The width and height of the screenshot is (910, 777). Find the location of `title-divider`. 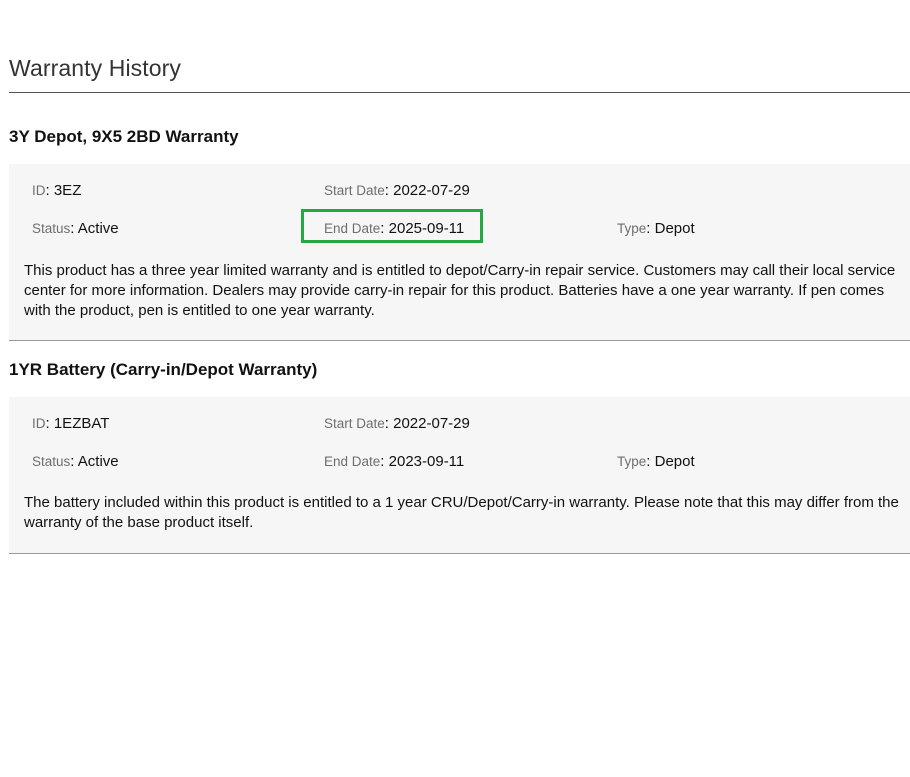

title-divider is located at coordinates (459, 92).